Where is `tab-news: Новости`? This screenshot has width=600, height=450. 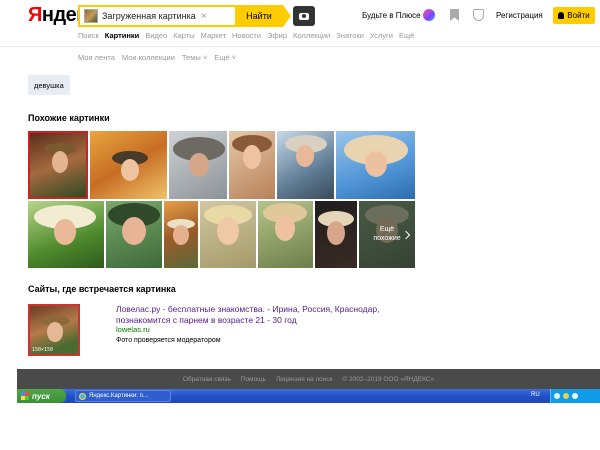 tab-news: Новости is located at coordinates (246, 35).